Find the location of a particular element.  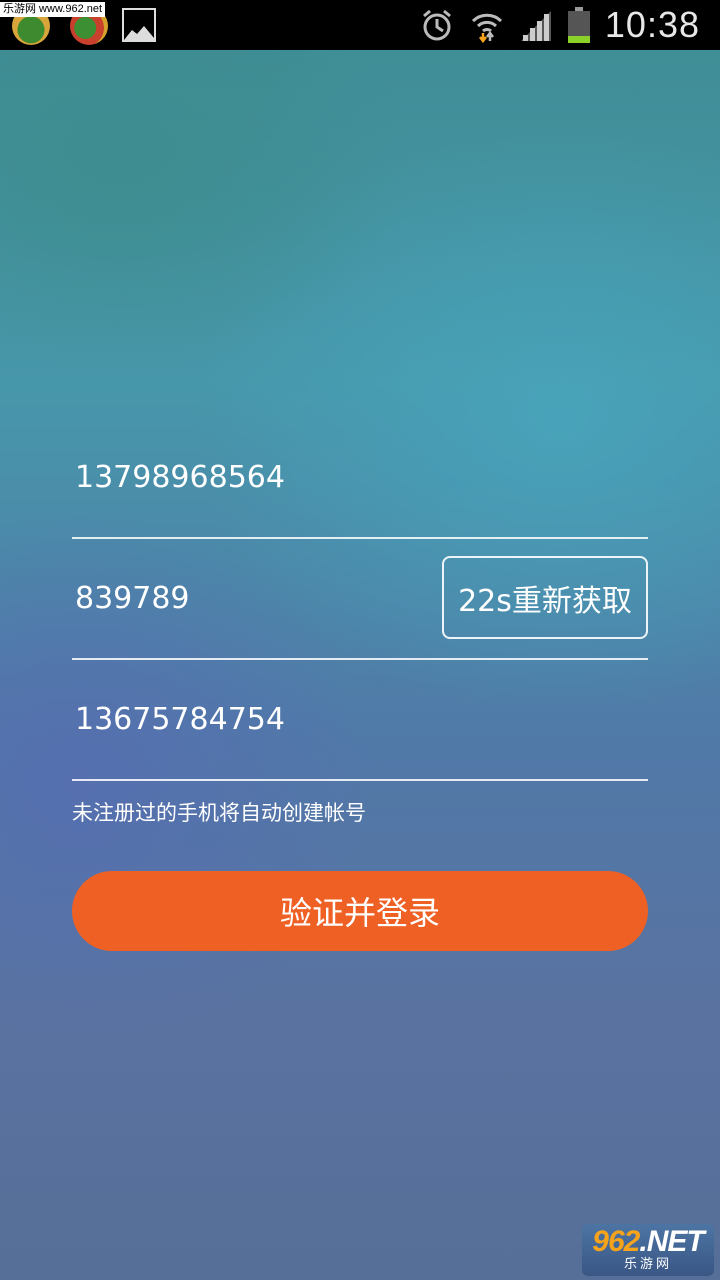

auto-register-hint: 未注册过的手机将自动创建帐号 is located at coordinates (219, 813).